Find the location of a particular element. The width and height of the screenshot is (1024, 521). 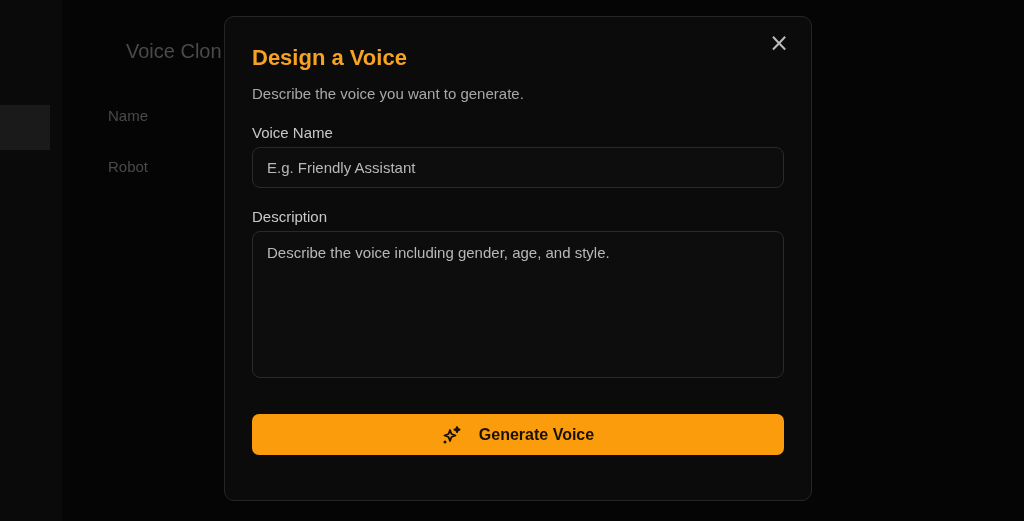

column-header: Name is located at coordinates (128, 115).